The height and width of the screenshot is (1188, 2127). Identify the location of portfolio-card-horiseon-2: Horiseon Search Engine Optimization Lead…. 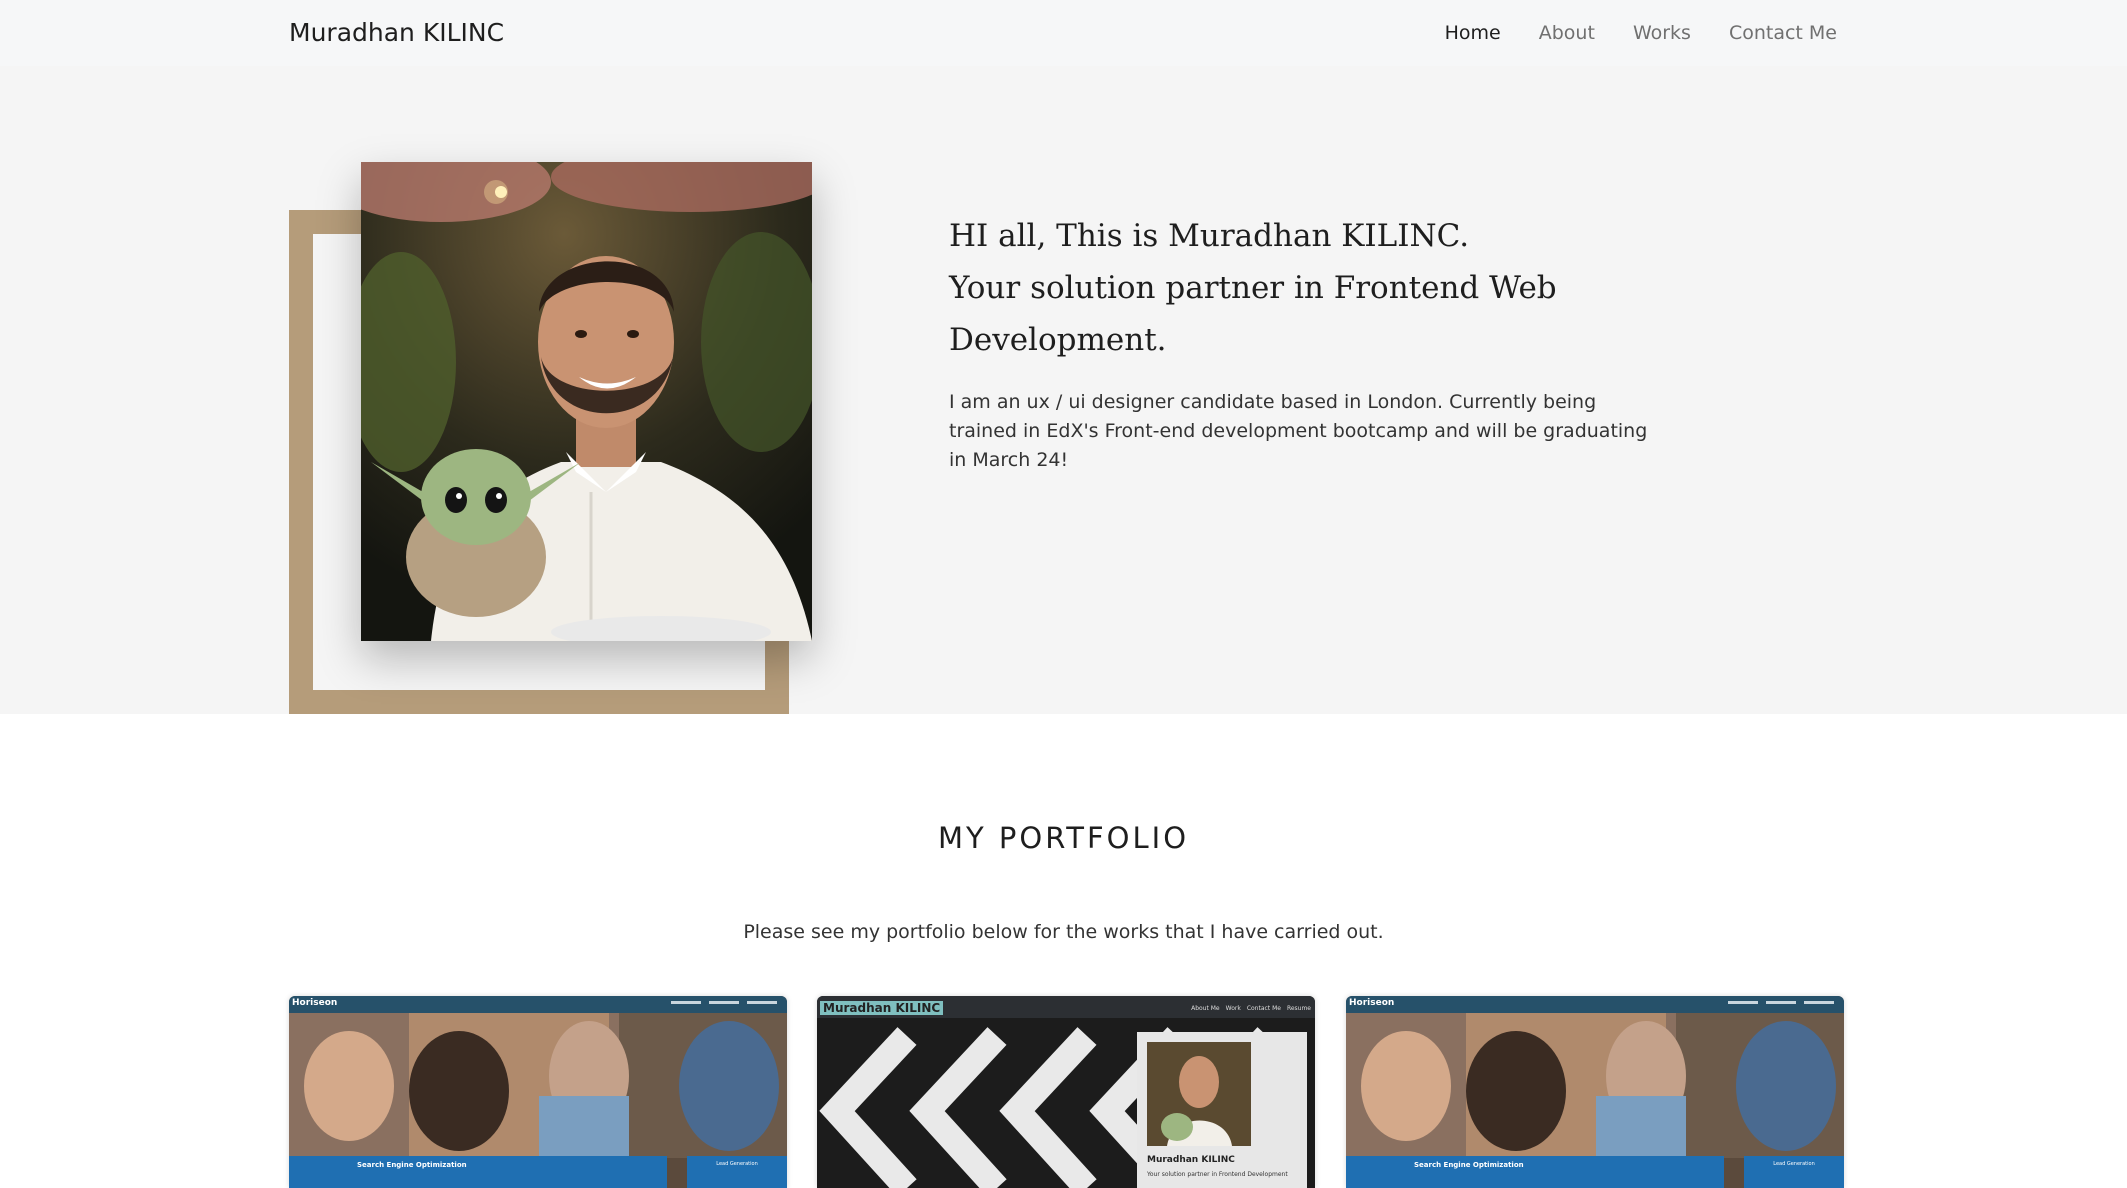
(1595, 1092).